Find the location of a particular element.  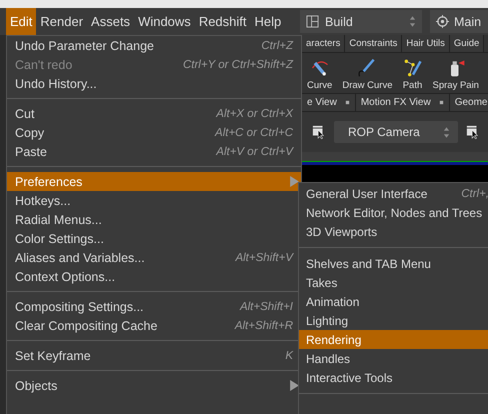

menu-item: Help is located at coordinates (268, 21).